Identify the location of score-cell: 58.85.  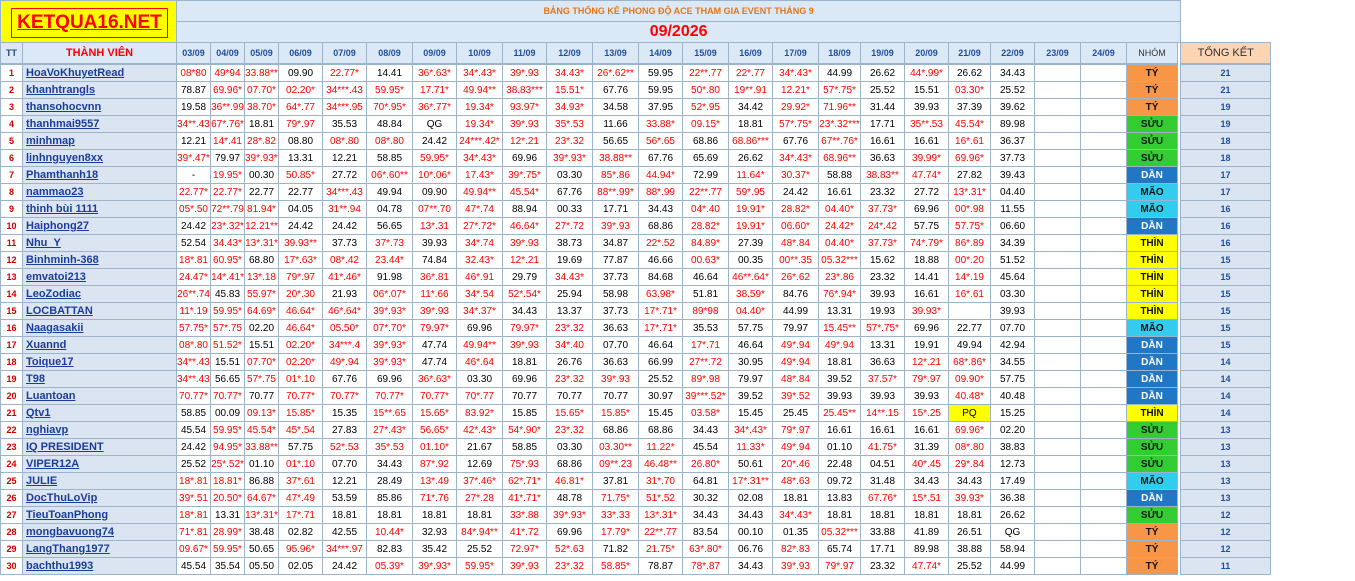
(389, 158).